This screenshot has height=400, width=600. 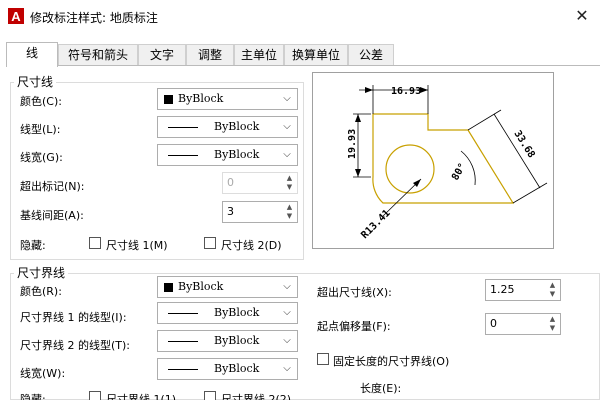 I want to click on ext-suppress1-checkbox, so click(x=95, y=395).